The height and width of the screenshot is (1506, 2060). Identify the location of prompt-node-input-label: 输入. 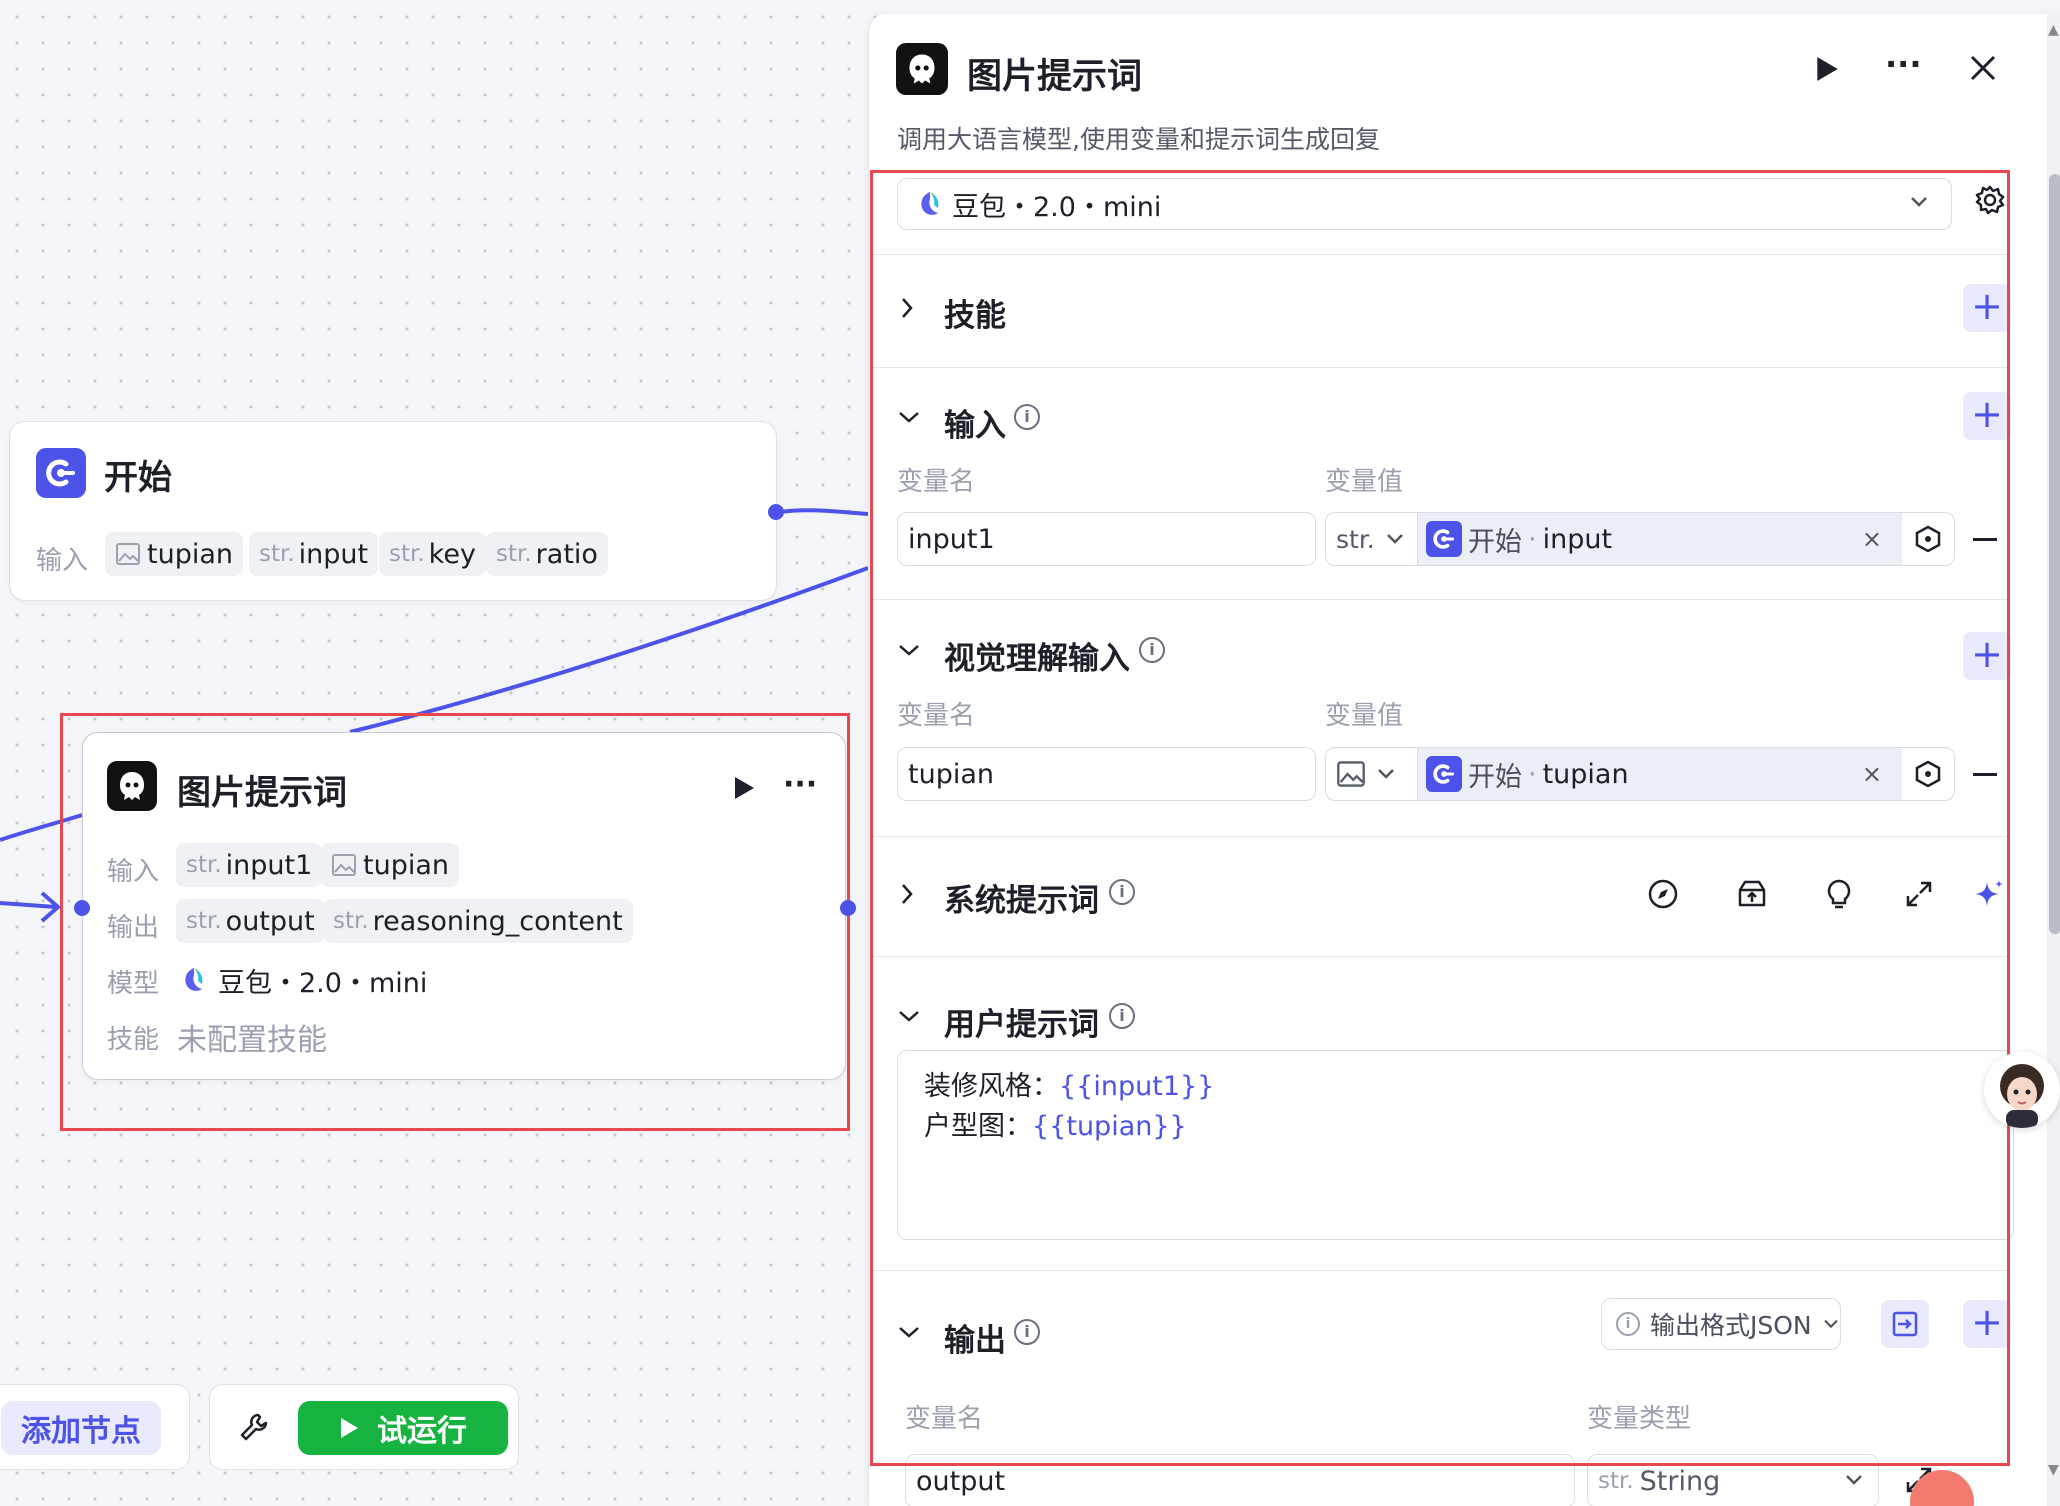
(133, 872).